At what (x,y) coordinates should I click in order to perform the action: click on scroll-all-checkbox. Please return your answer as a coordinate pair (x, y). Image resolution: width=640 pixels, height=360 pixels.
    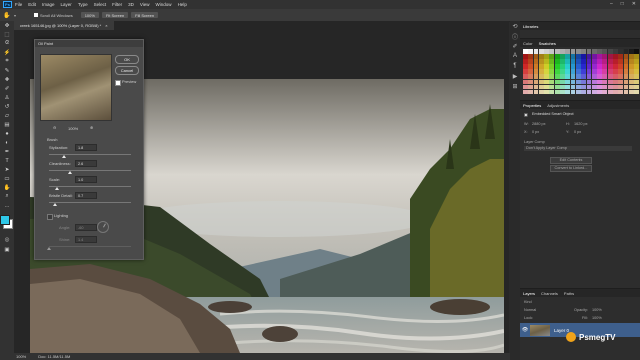
    Looking at the image, I should click on (36, 15).